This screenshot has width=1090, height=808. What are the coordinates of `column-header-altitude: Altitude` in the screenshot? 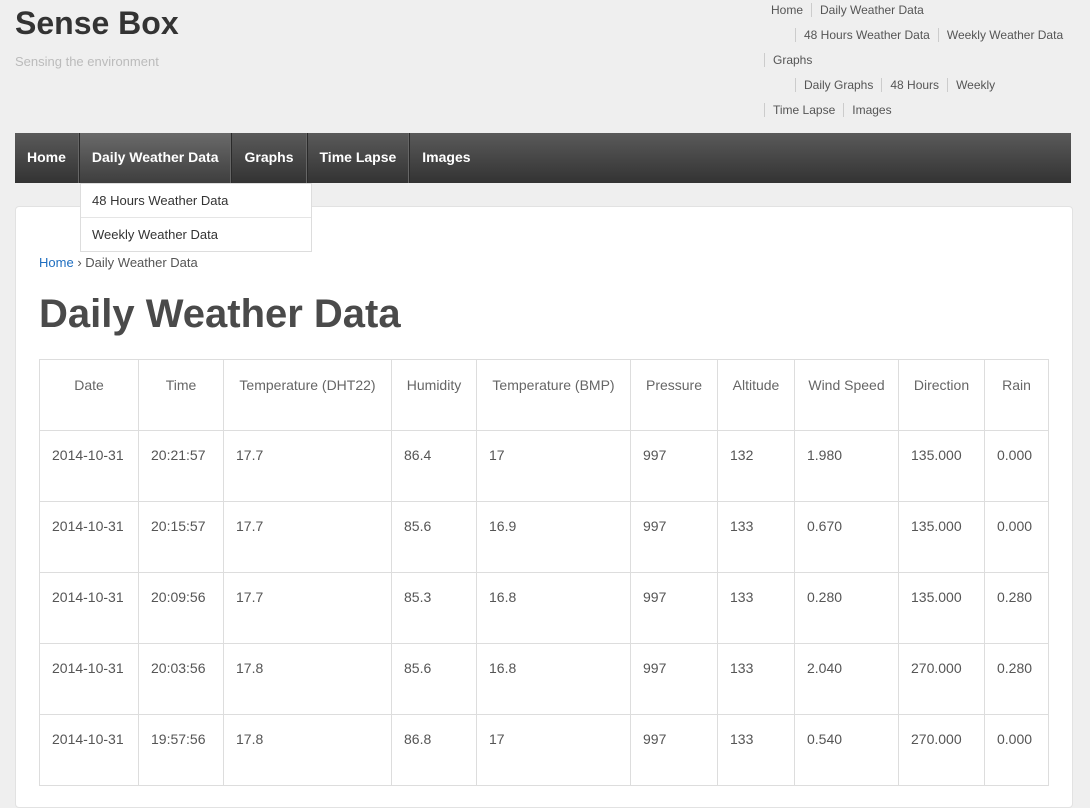 It's located at (756, 395).